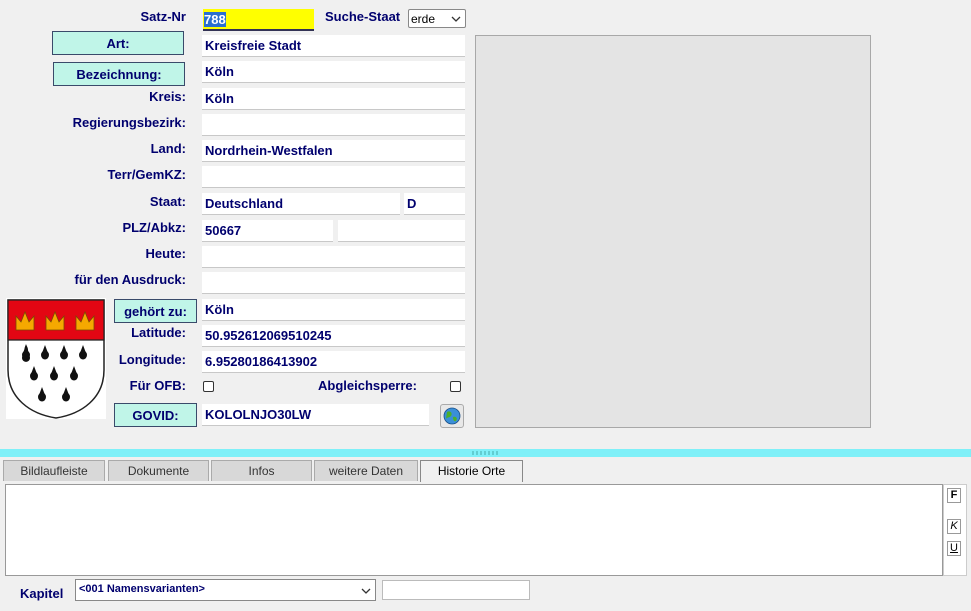  What do you see at coordinates (168, 148) in the screenshot?
I see `land-label: Land:` at bounding box center [168, 148].